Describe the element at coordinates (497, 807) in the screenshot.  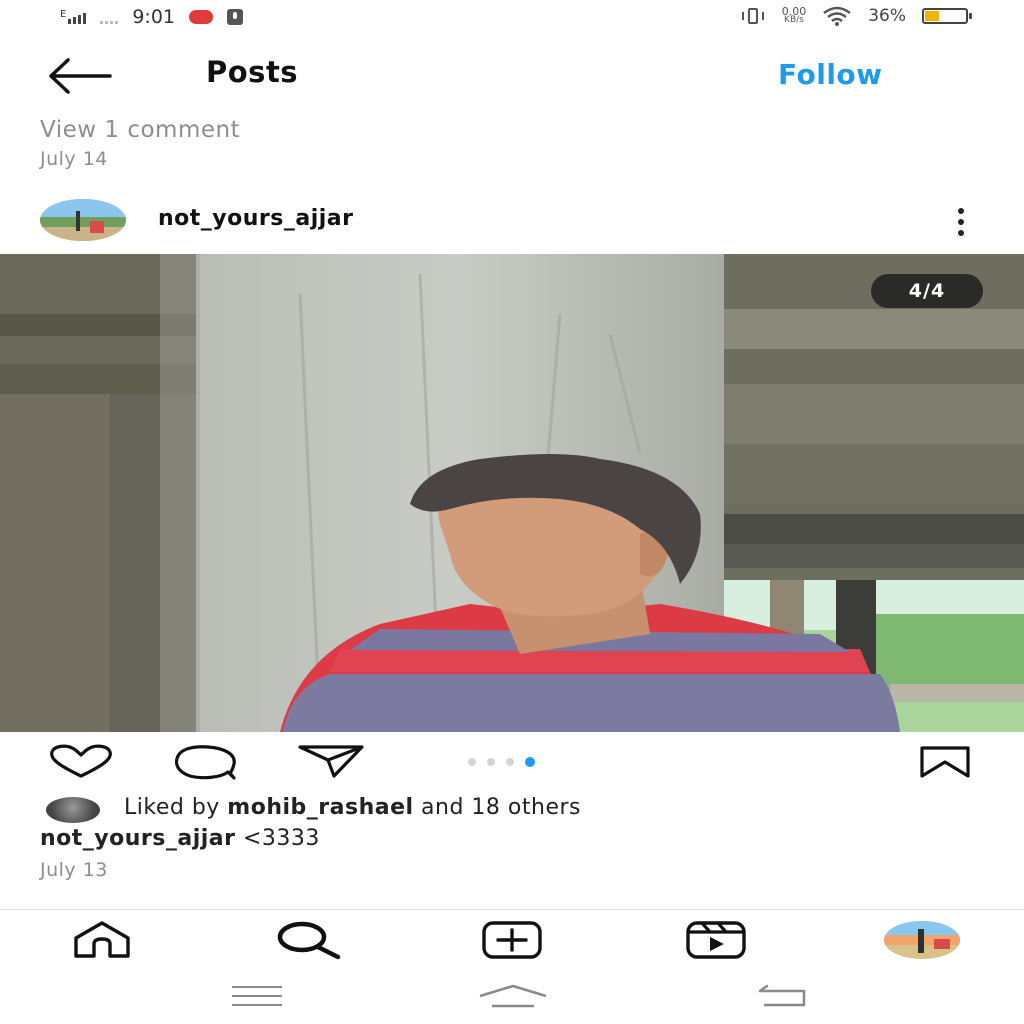
I see `liked-others: and 18 others` at that location.